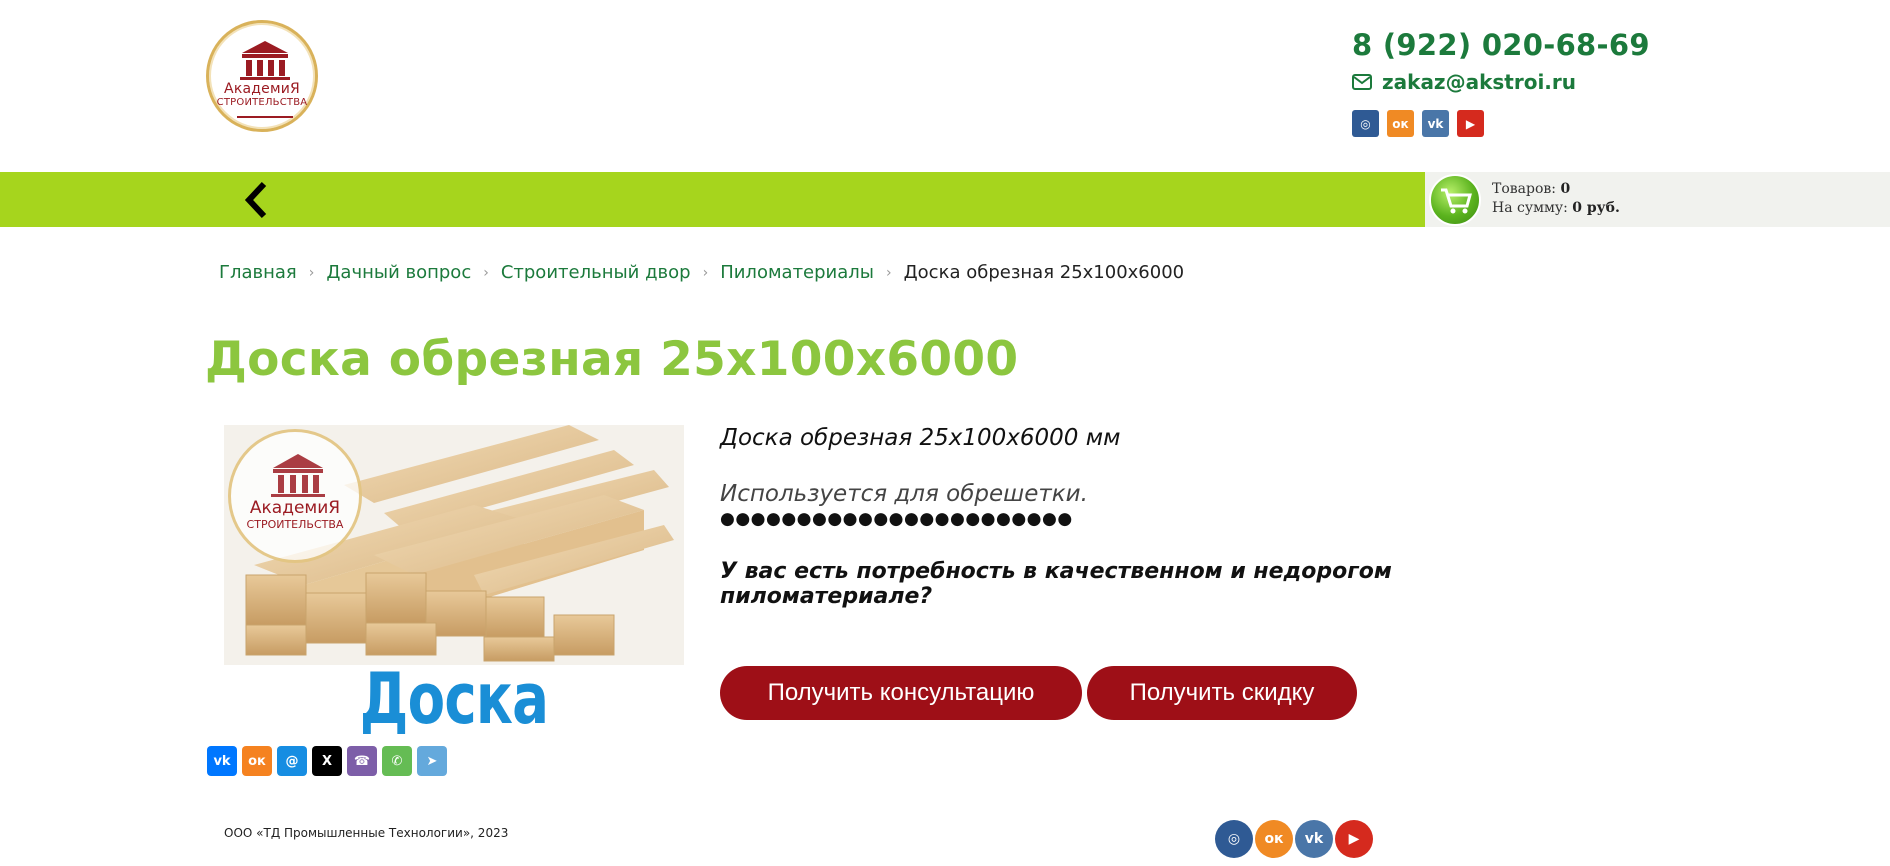 The width and height of the screenshot is (1890, 866). I want to click on email-link: zakaz@akstroi.ru, so click(1479, 82).